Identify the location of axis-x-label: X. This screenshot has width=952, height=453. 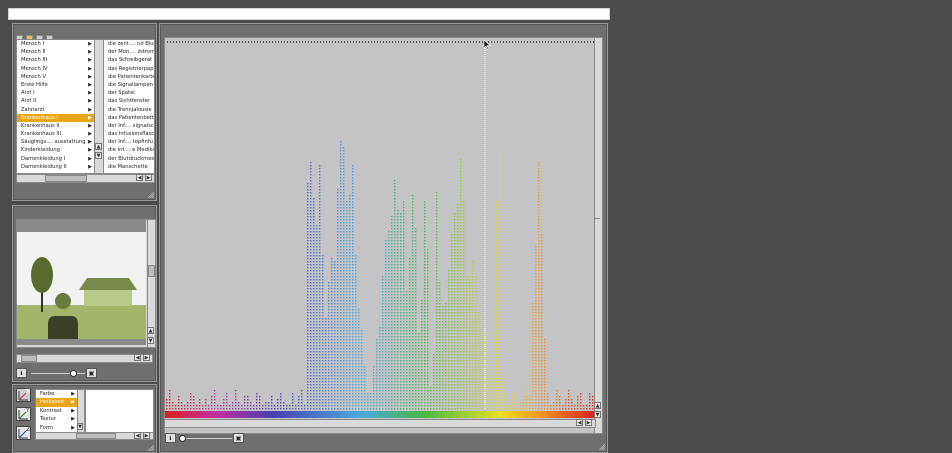
(28, 391).